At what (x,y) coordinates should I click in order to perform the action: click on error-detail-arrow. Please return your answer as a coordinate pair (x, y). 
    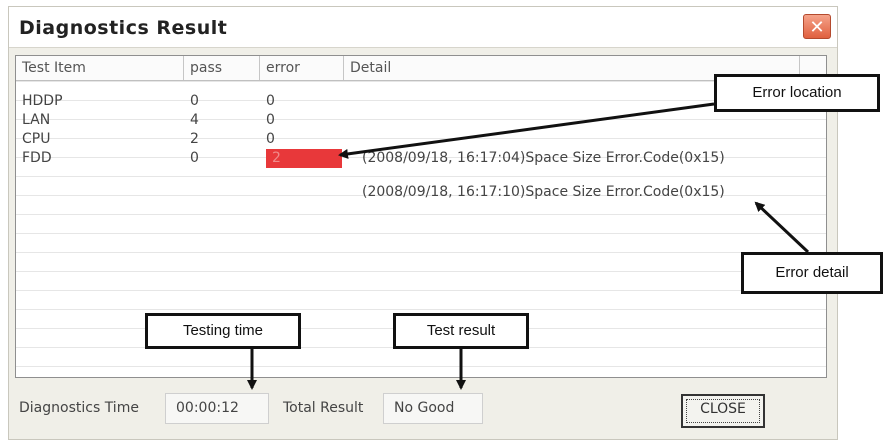
    Looking at the image, I should click on (782, 227).